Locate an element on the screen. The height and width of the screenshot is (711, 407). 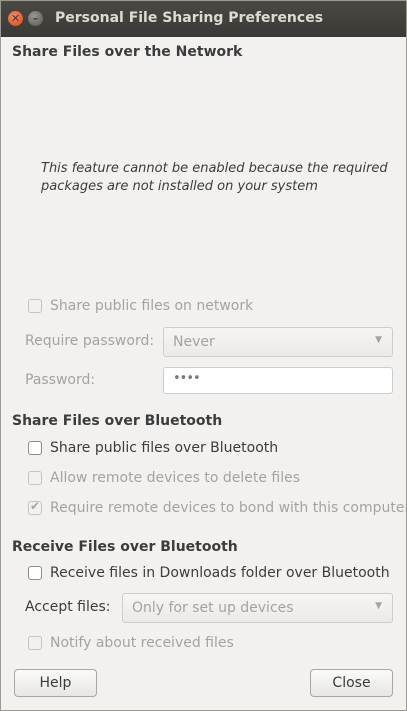
require-password-value: Never is located at coordinates (194, 342).